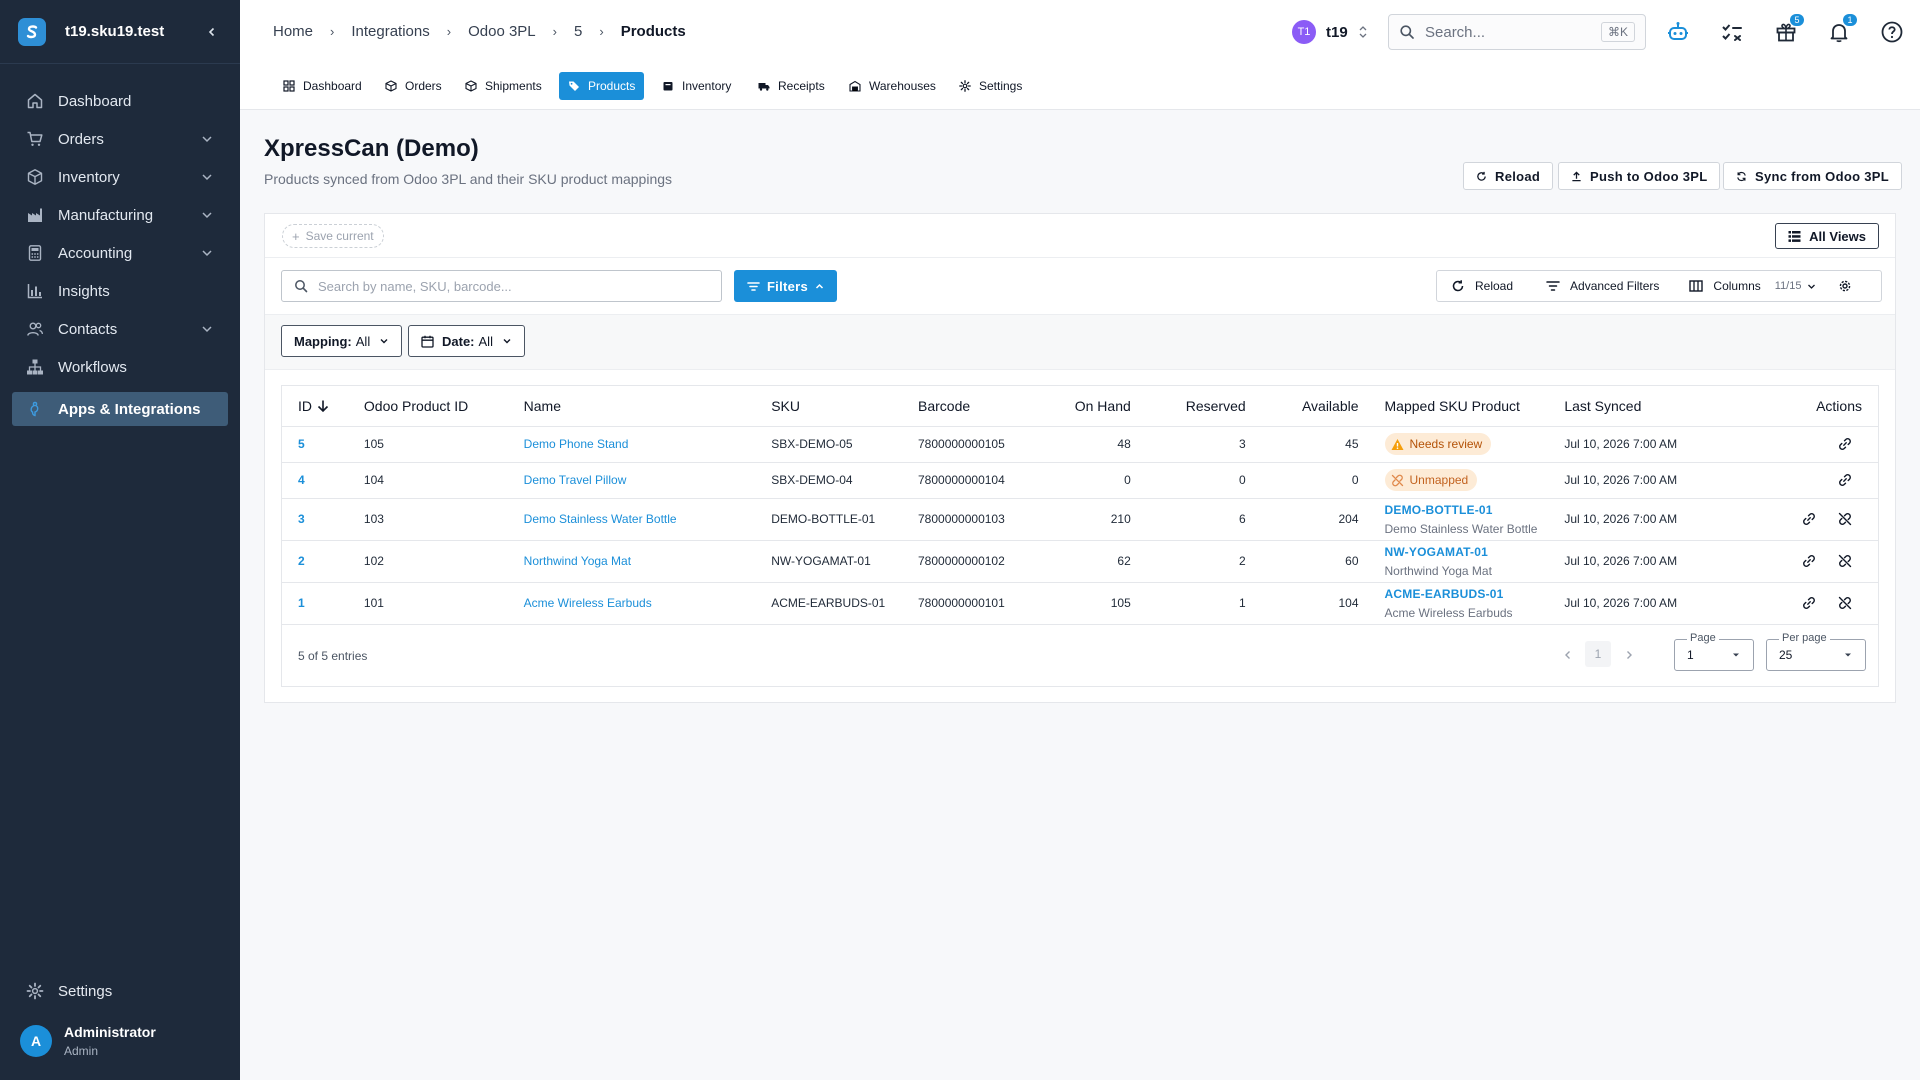 This screenshot has height=1080, width=1920. I want to click on column-header-odoo-product-id: Odoo Product ID, so click(443, 406).